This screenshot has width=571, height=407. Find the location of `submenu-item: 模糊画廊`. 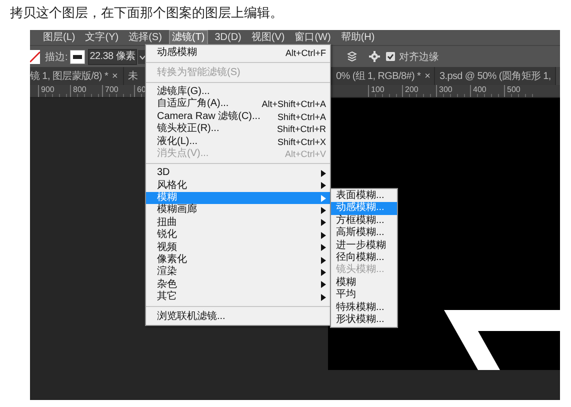

submenu-item: 模糊画廊 is located at coordinates (238, 210).